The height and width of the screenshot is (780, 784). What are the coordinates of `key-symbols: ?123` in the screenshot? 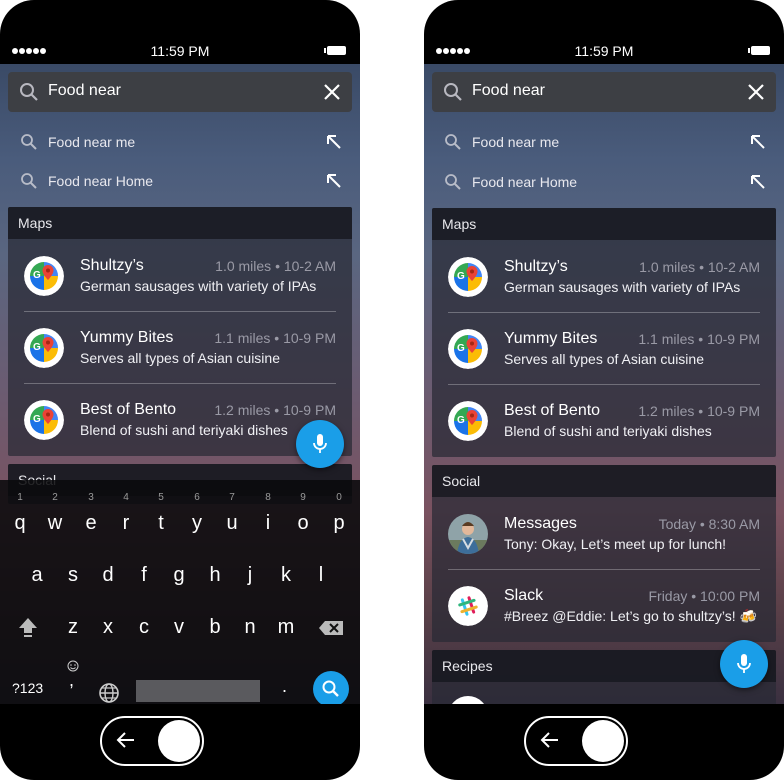 It's located at (27, 688).